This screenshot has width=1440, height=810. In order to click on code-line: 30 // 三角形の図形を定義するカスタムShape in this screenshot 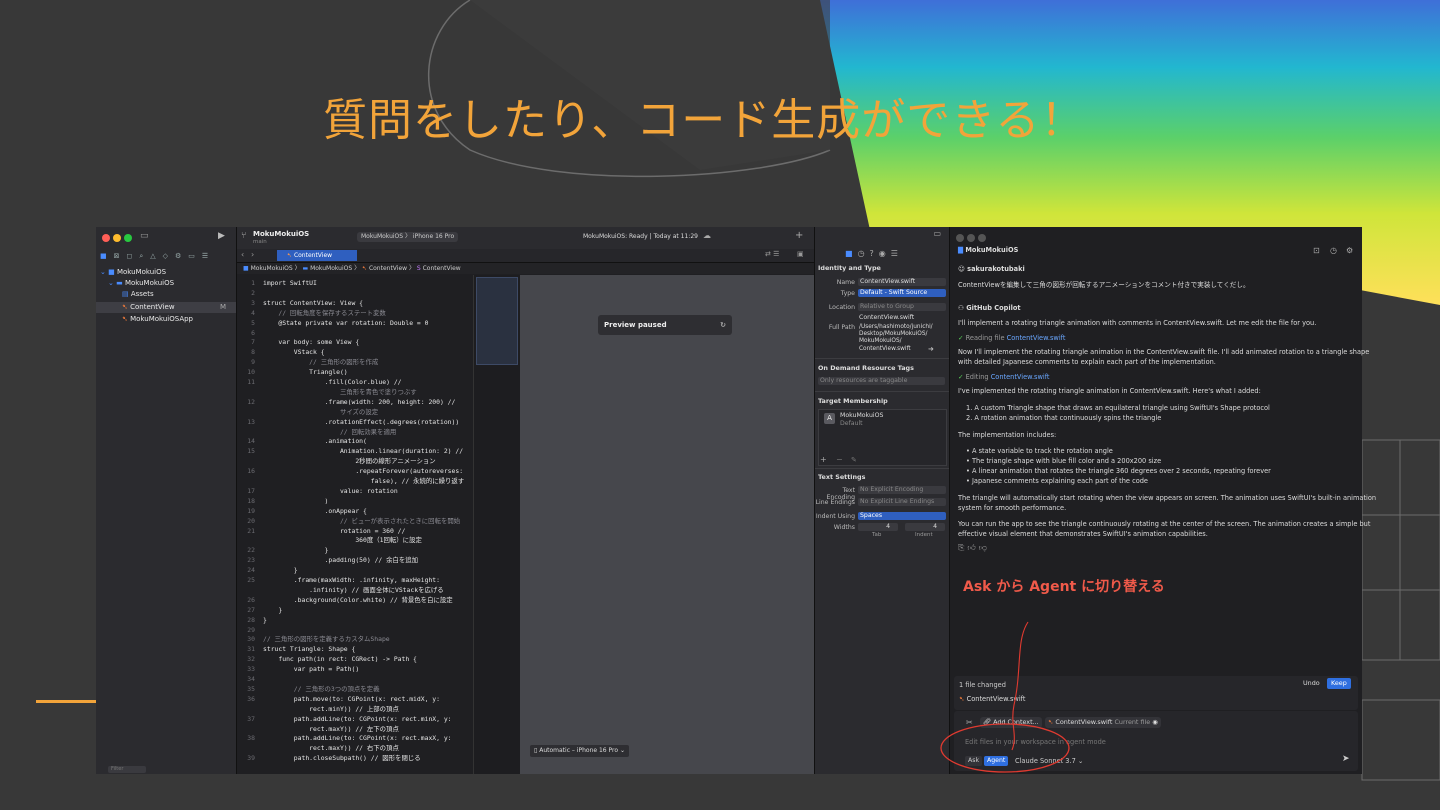, I will do `click(355, 639)`.